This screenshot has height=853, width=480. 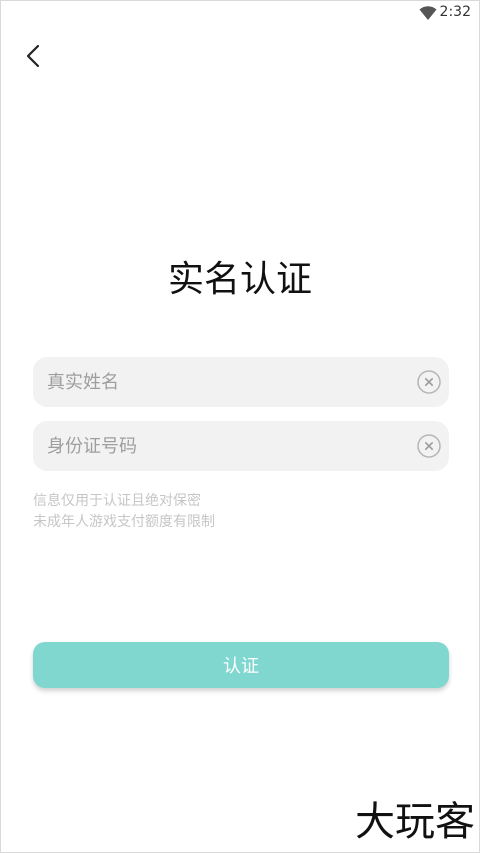 I want to click on real-name-field, so click(x=241, y=382).